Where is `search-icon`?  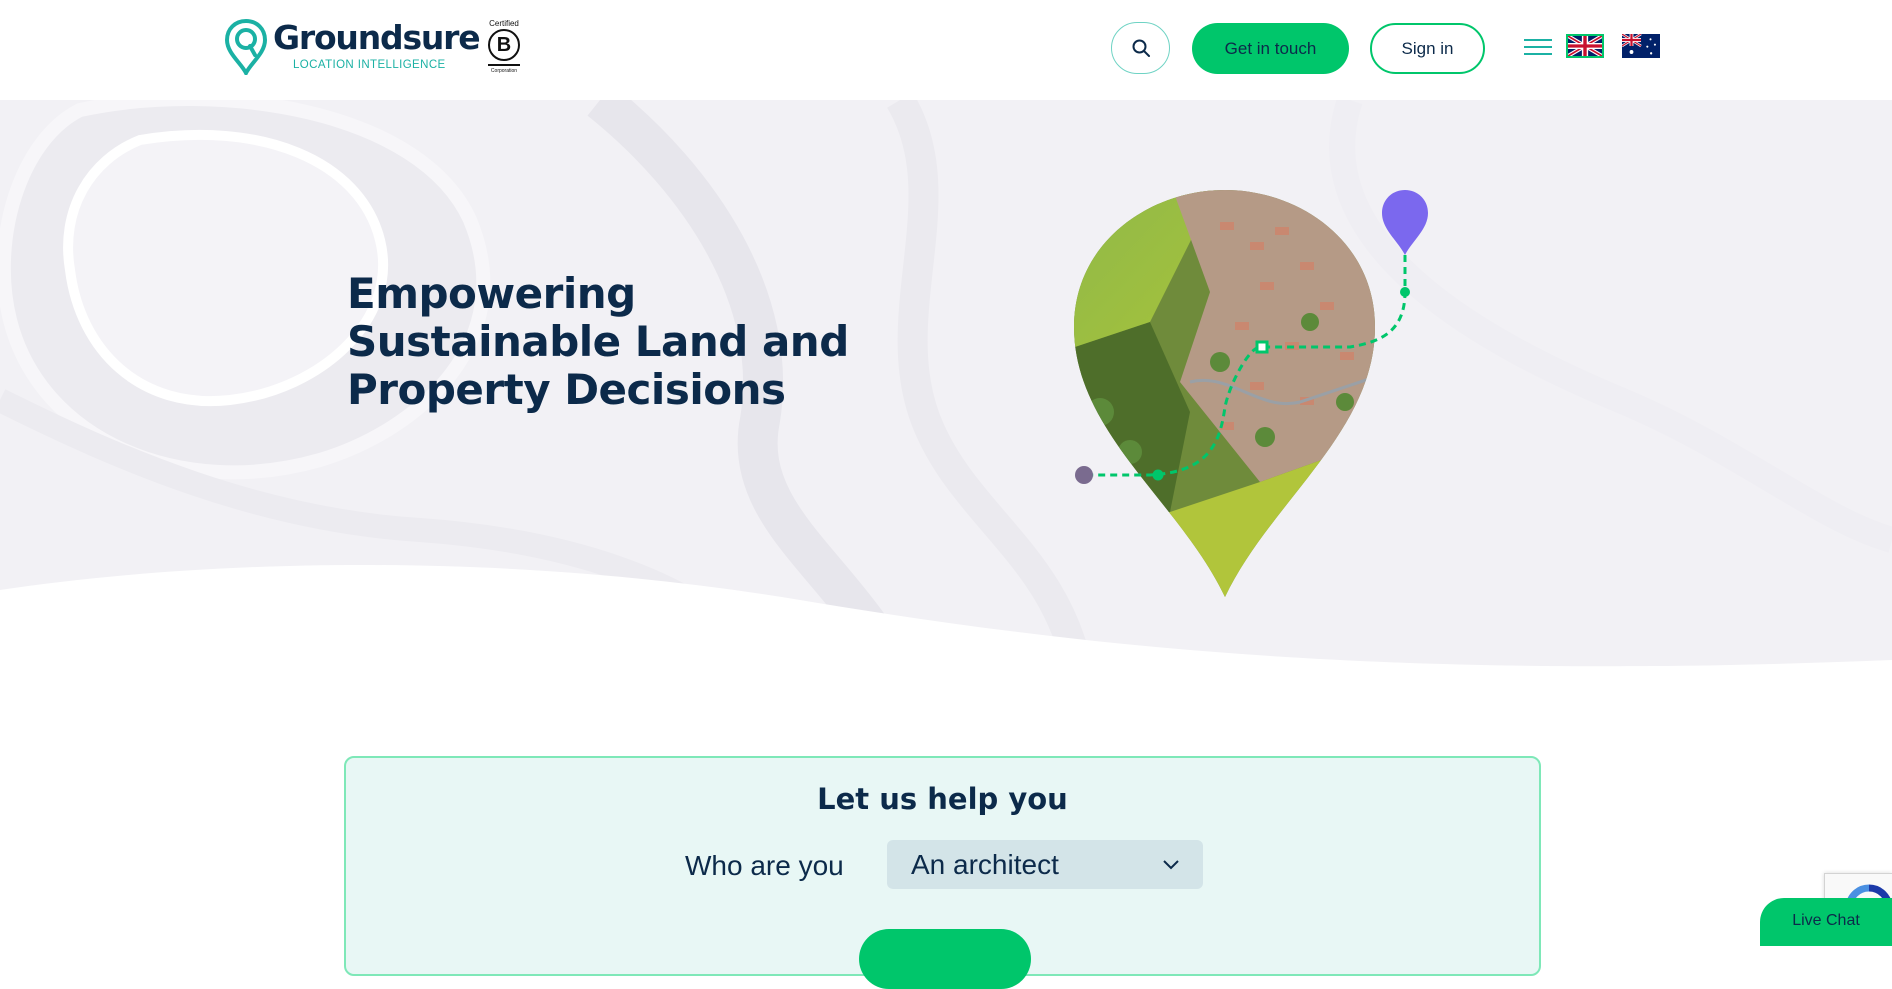 search-icon is located at coordinates (1141, 48).